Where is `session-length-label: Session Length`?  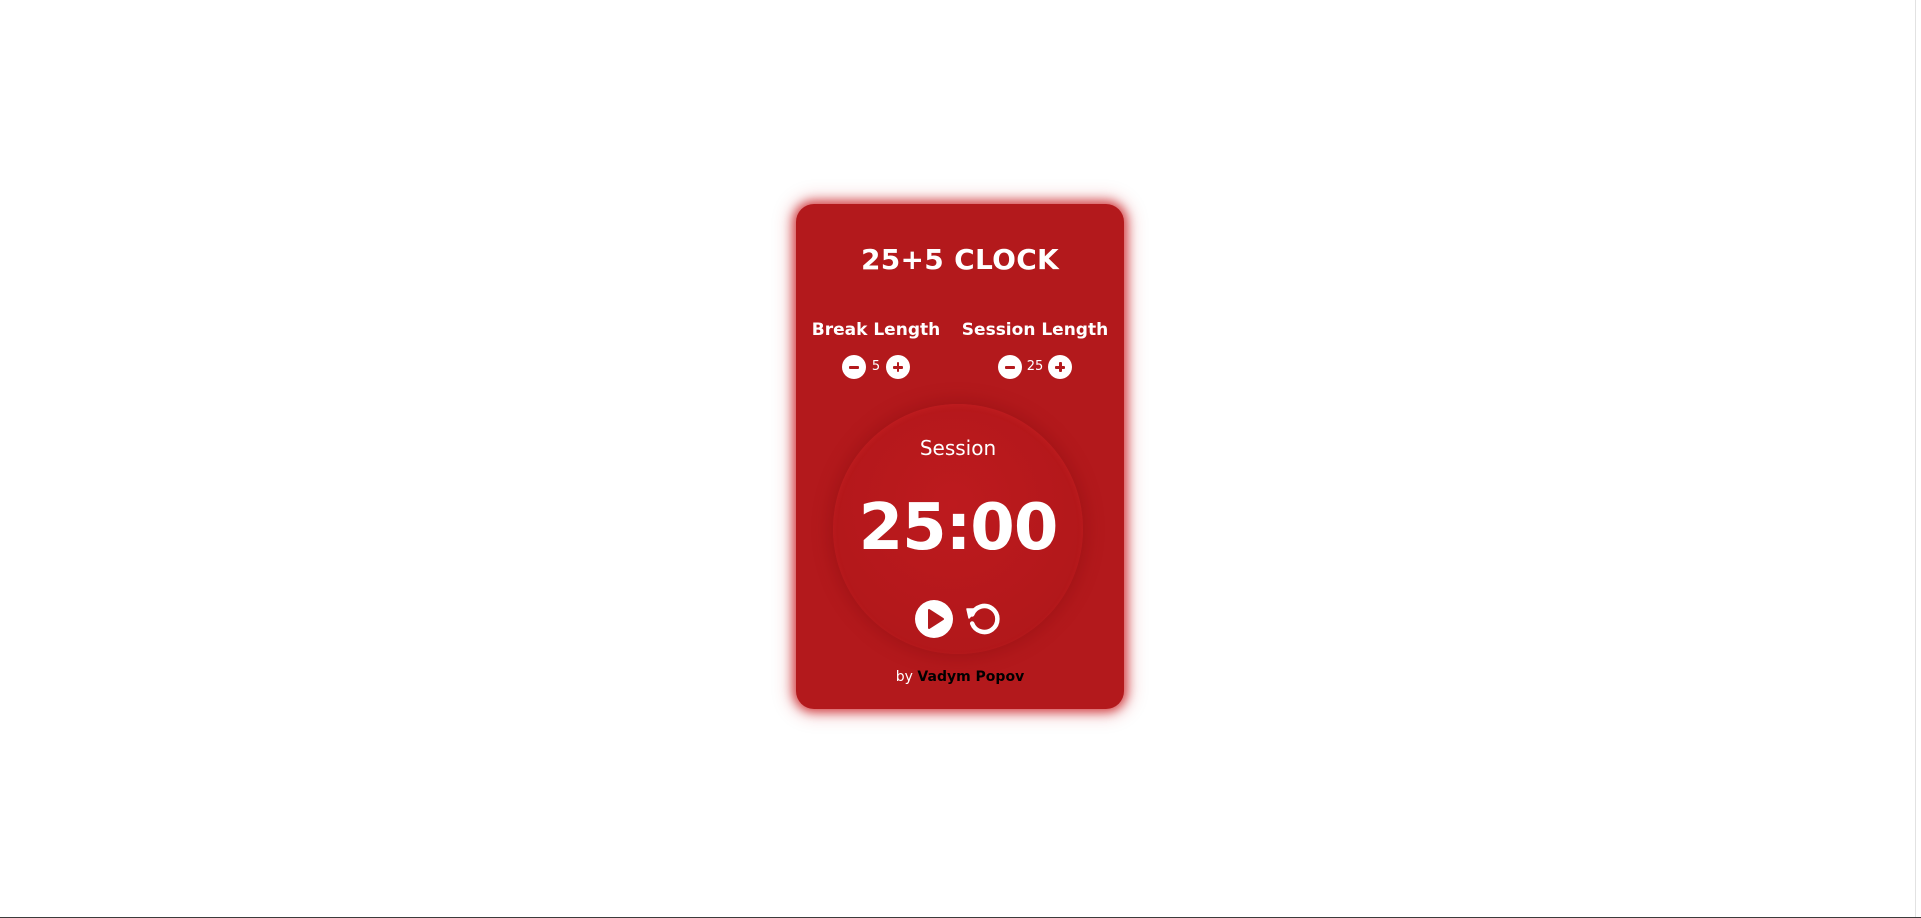 session-length-label: Session Length is located at coordinates (1035, 330).